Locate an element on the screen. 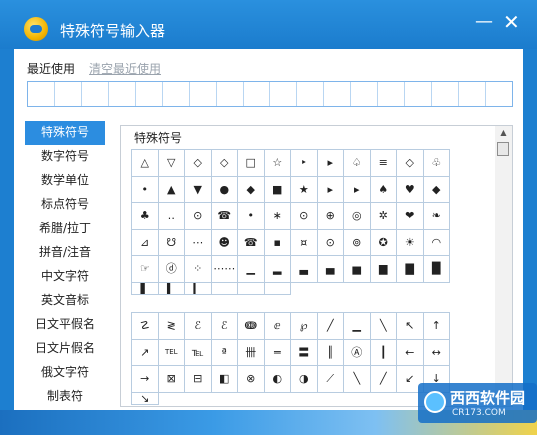 The width and height of the screenshot is (537, 435). sidebar-item: 特殊符号 is located at coordinates (65, 133).